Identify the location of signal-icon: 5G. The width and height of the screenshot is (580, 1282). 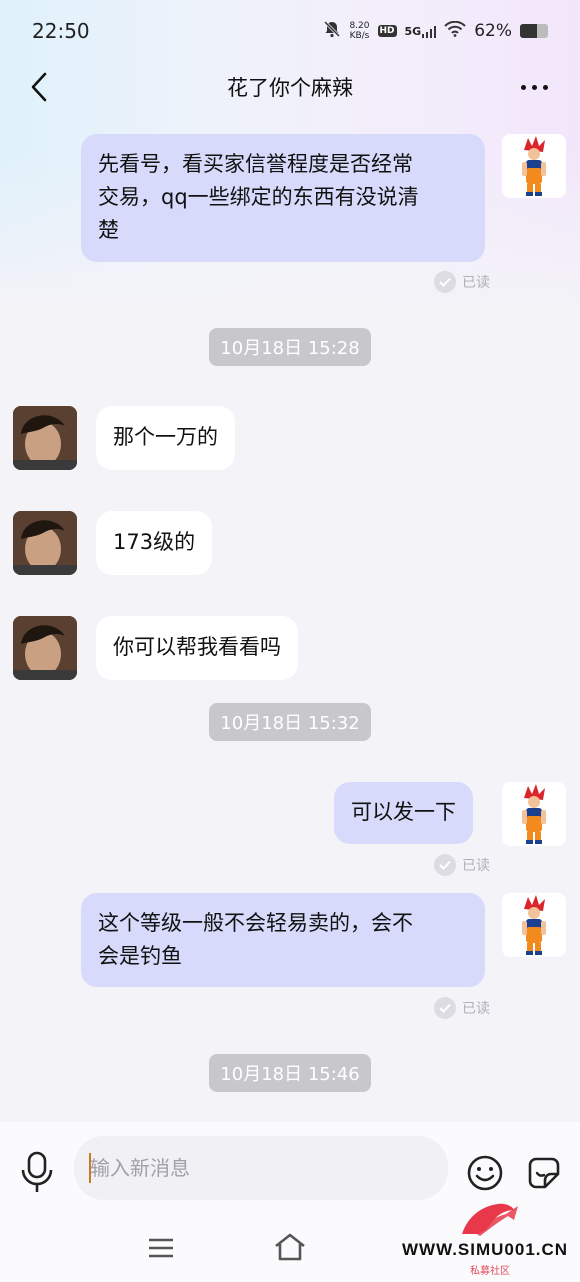
(421, 31).